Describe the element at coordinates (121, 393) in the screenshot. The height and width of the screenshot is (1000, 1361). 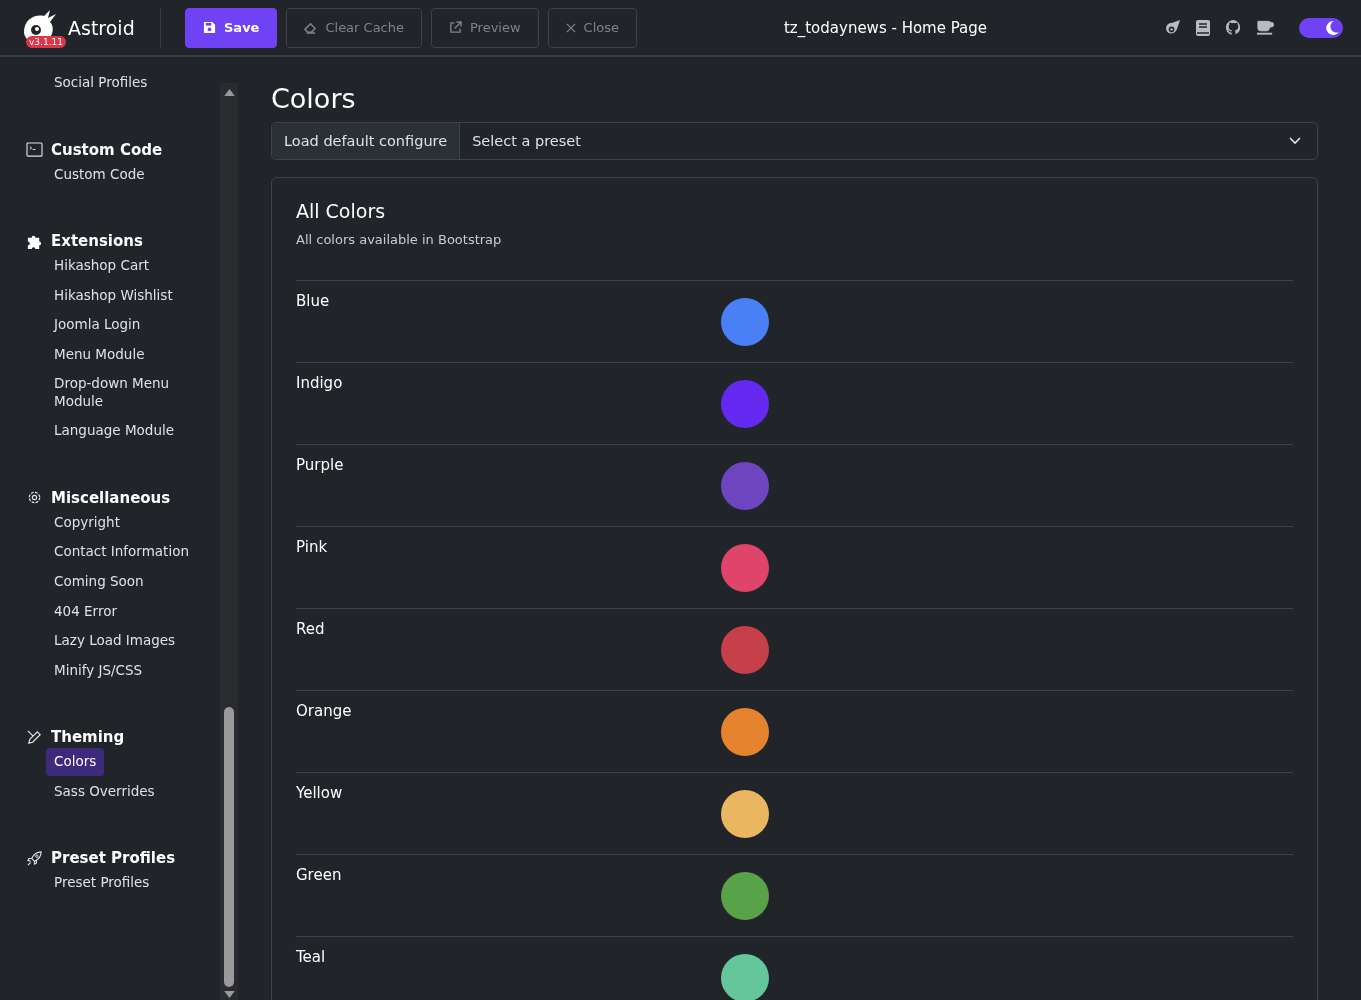
I see `sidebar-item: Drop-down Menu Module` at that location.